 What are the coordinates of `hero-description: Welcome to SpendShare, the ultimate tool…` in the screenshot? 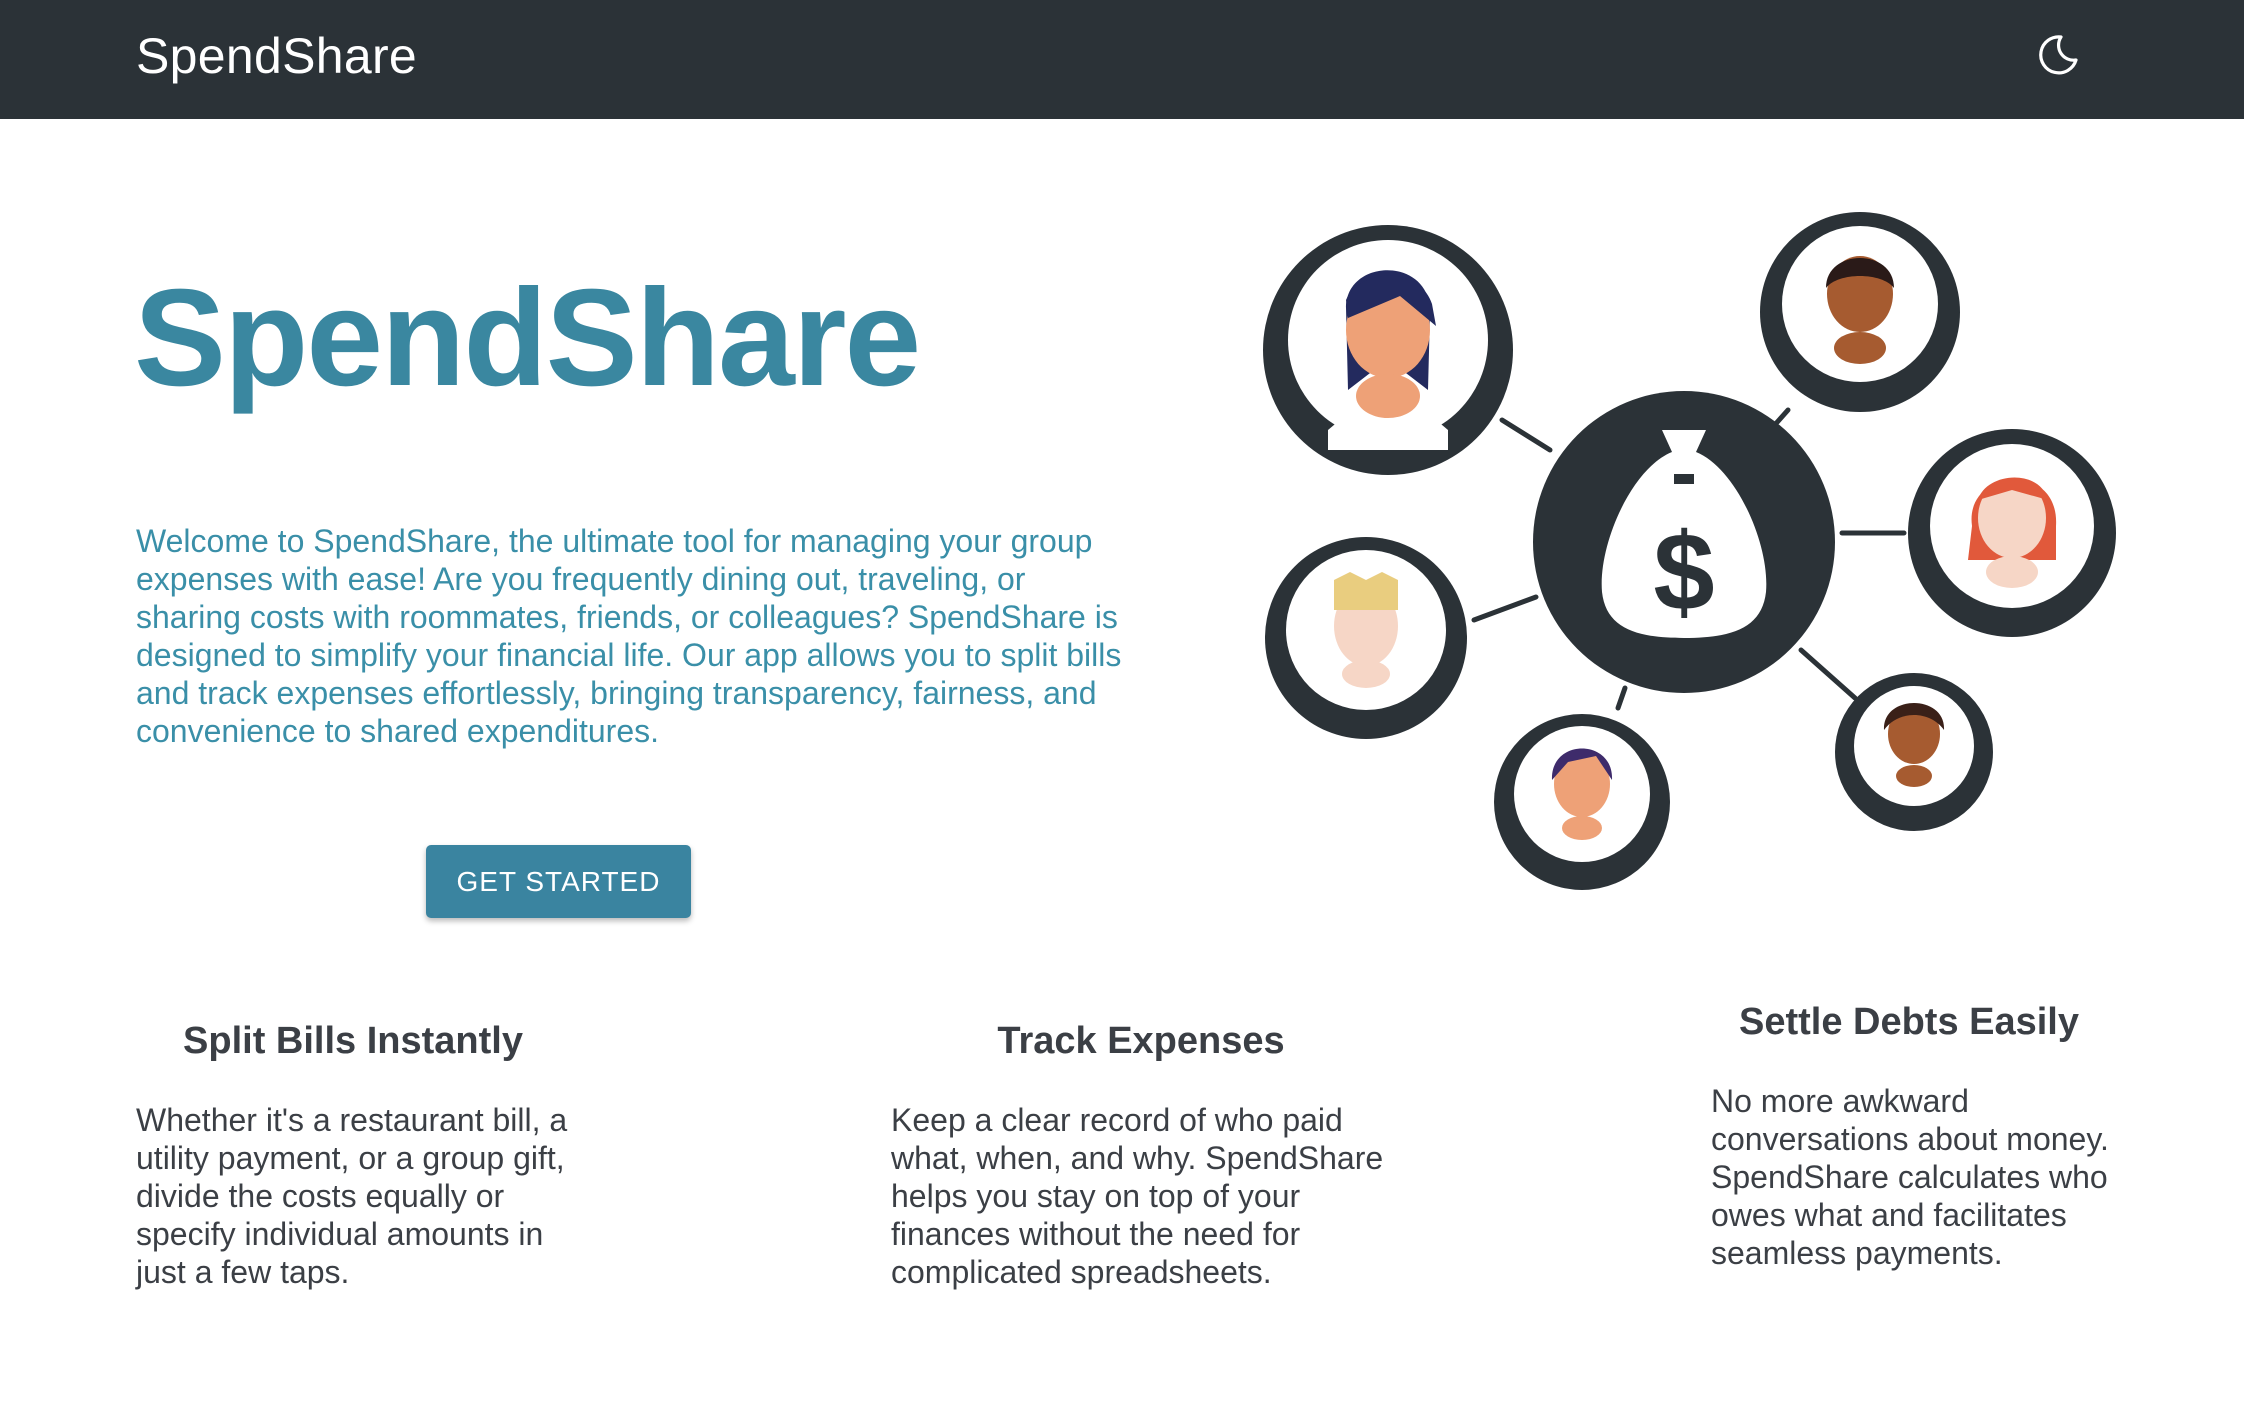 It's located at (629, 636).